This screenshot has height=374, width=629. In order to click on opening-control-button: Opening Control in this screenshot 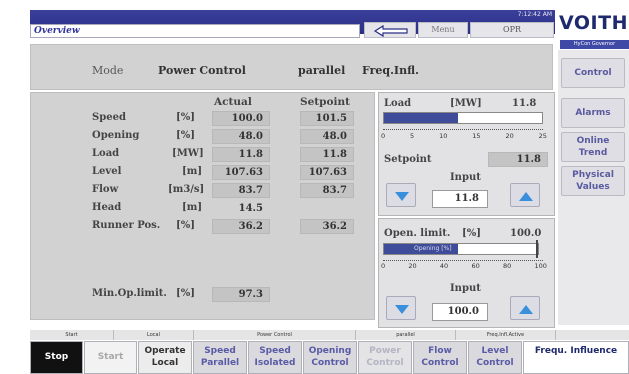, I will do `click(330, 357)`.